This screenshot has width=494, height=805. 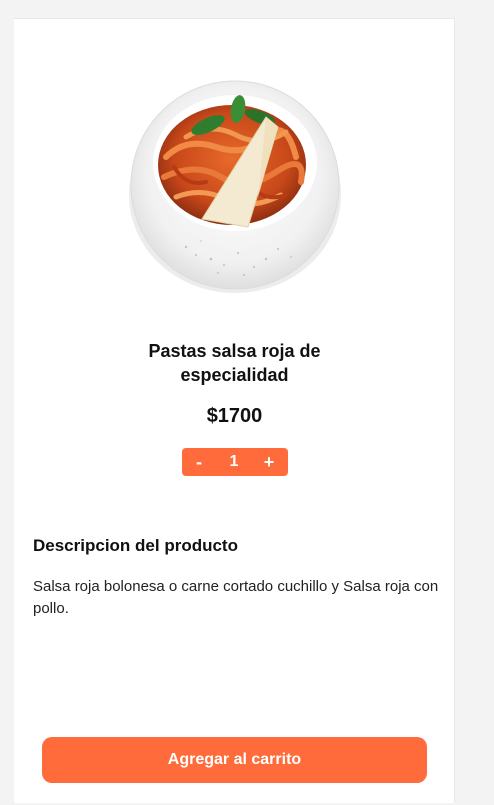 I want to click on product-price: $1700, so click(x=234, y=416).